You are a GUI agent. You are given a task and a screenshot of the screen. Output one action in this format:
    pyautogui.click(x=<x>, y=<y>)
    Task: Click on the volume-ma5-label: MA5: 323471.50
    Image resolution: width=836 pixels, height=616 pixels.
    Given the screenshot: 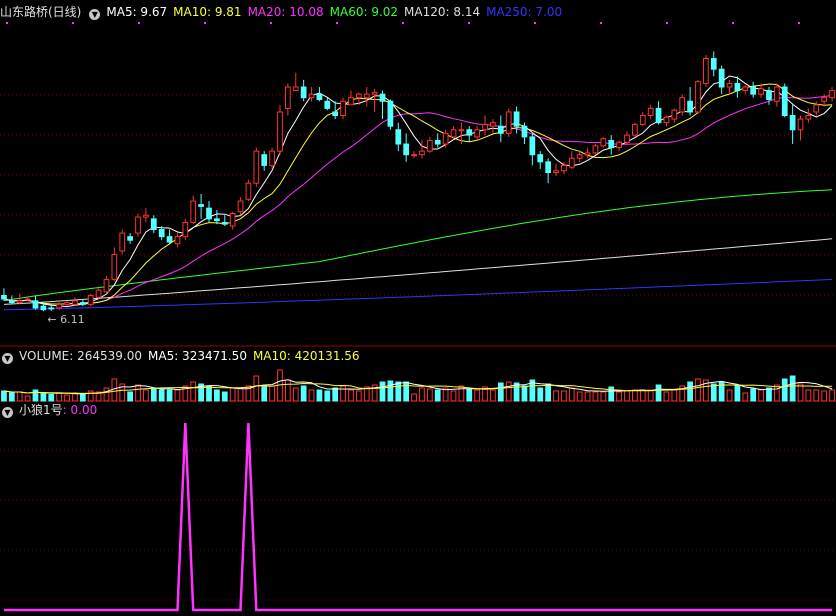 What is the action you would take?
    pyautogui.click(x=197, y=356)
    